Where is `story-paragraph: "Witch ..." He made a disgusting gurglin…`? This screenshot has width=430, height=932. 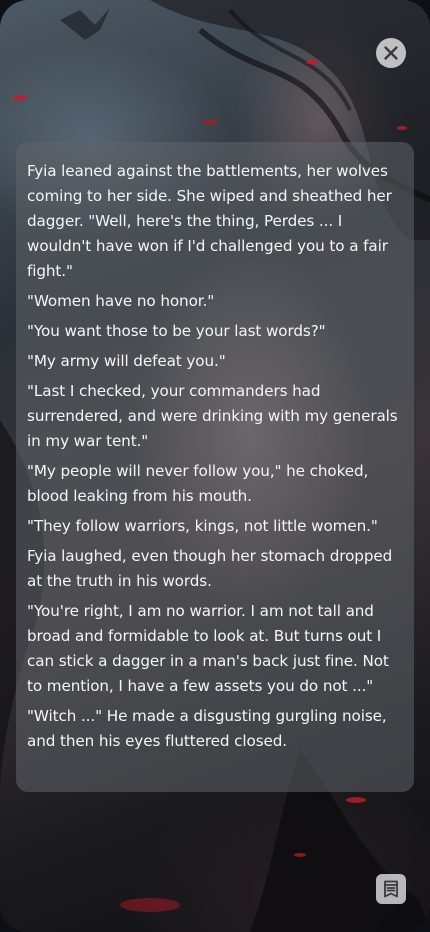
story-paragraph: "Witch ..." He made a disgusting gurglin… is located at coordinates (207, 728).